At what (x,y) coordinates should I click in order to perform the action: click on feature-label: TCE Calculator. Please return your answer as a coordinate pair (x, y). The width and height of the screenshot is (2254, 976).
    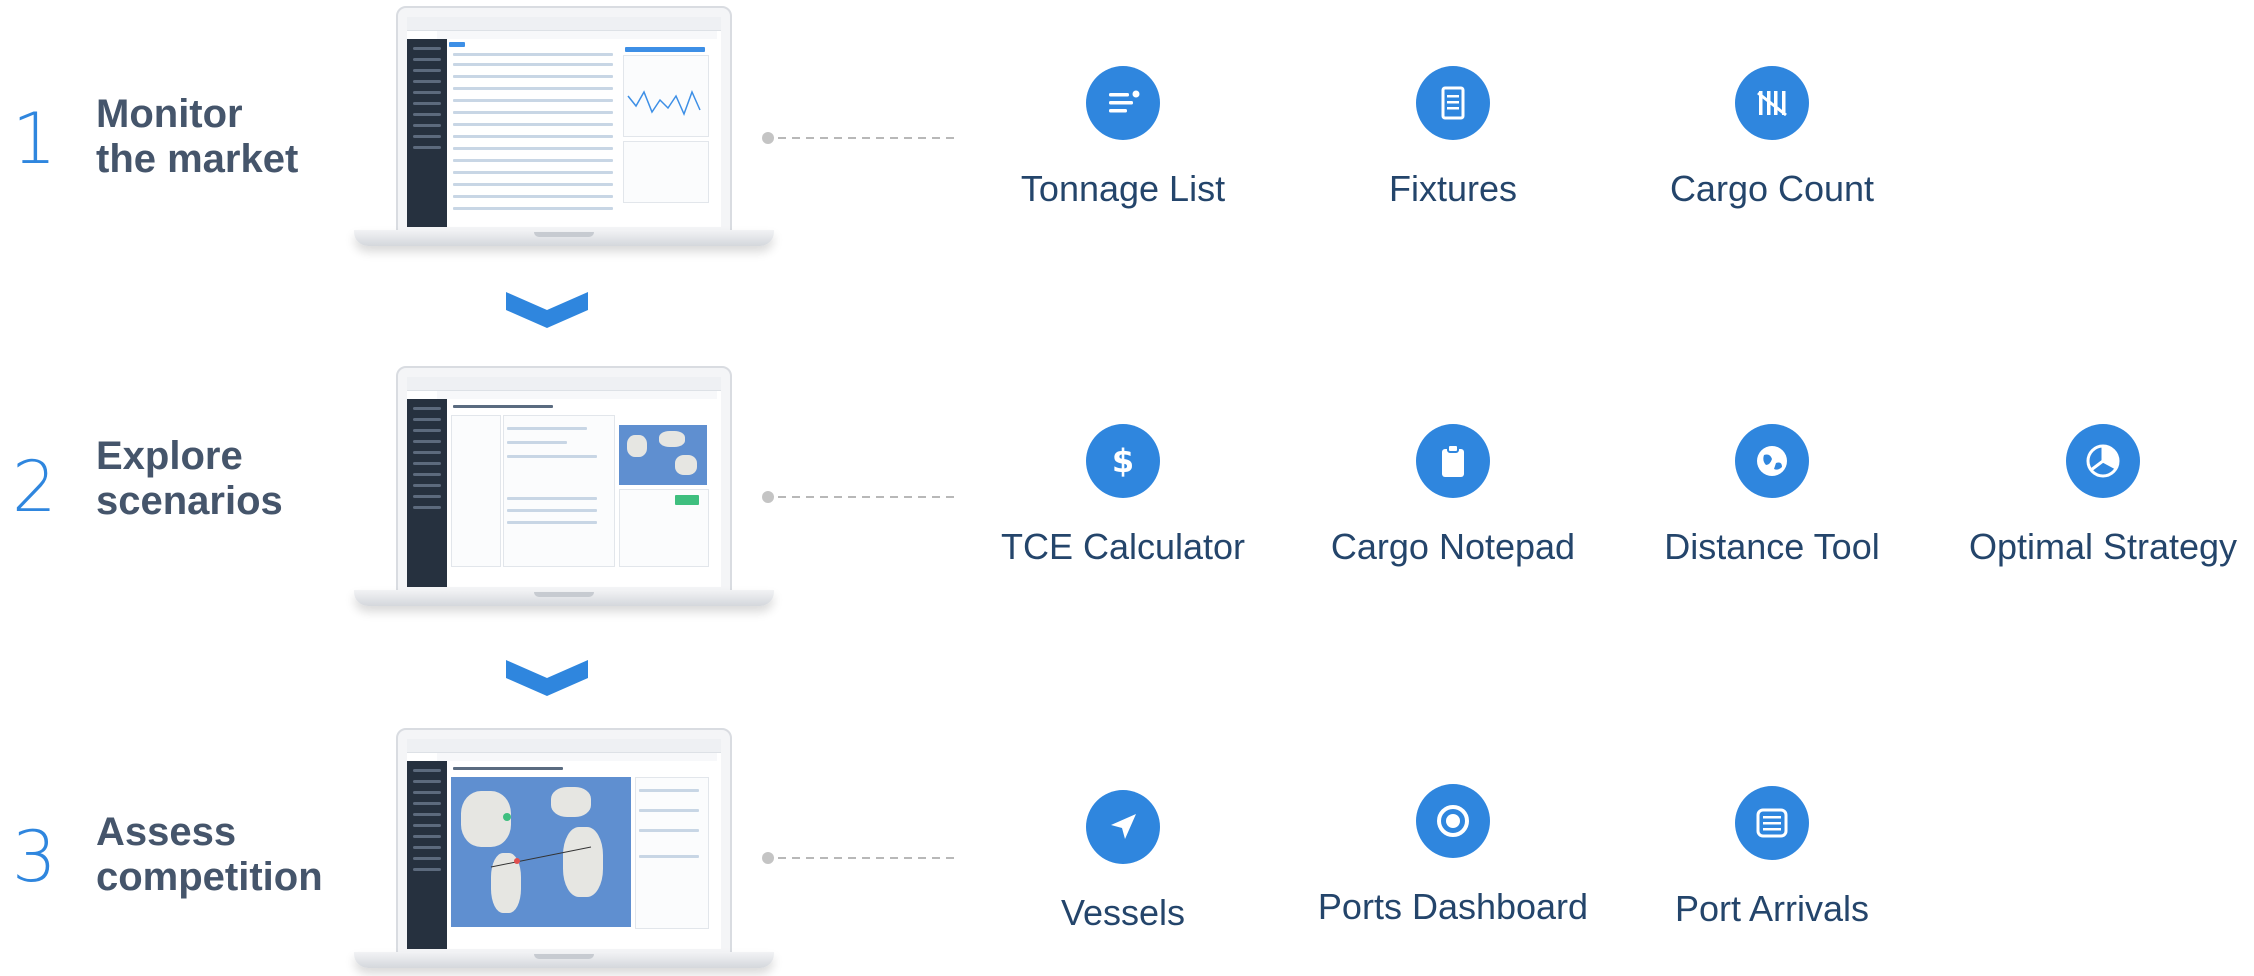
    Looking at the image, I should click on (1123, 546).